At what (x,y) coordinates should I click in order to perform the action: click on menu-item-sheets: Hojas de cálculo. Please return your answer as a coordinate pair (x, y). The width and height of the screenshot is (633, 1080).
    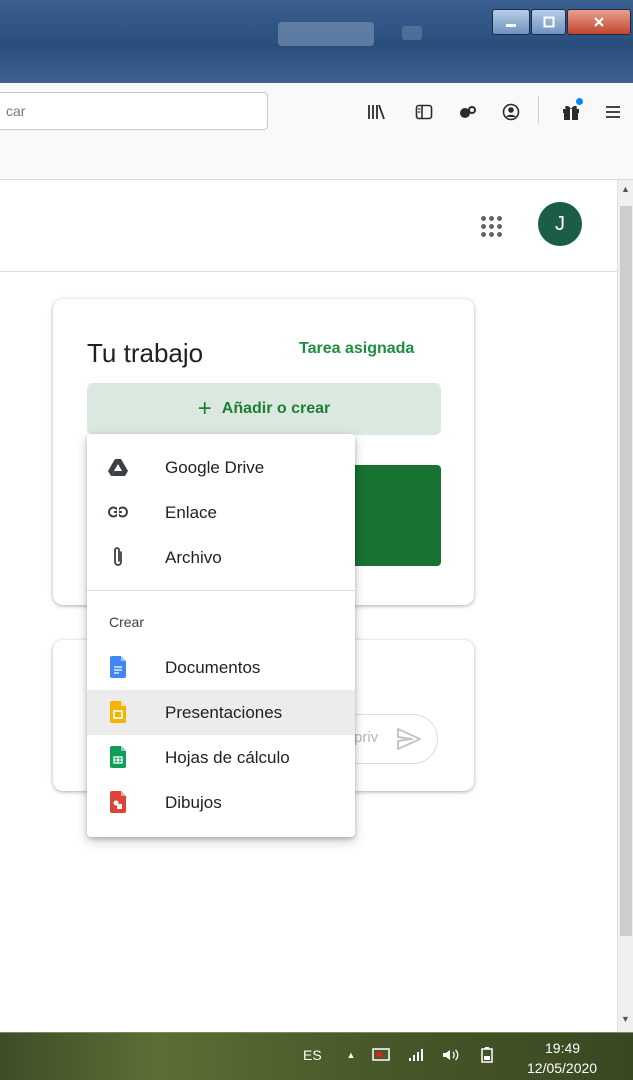
    Looking at the image, I should click on (221, 757).